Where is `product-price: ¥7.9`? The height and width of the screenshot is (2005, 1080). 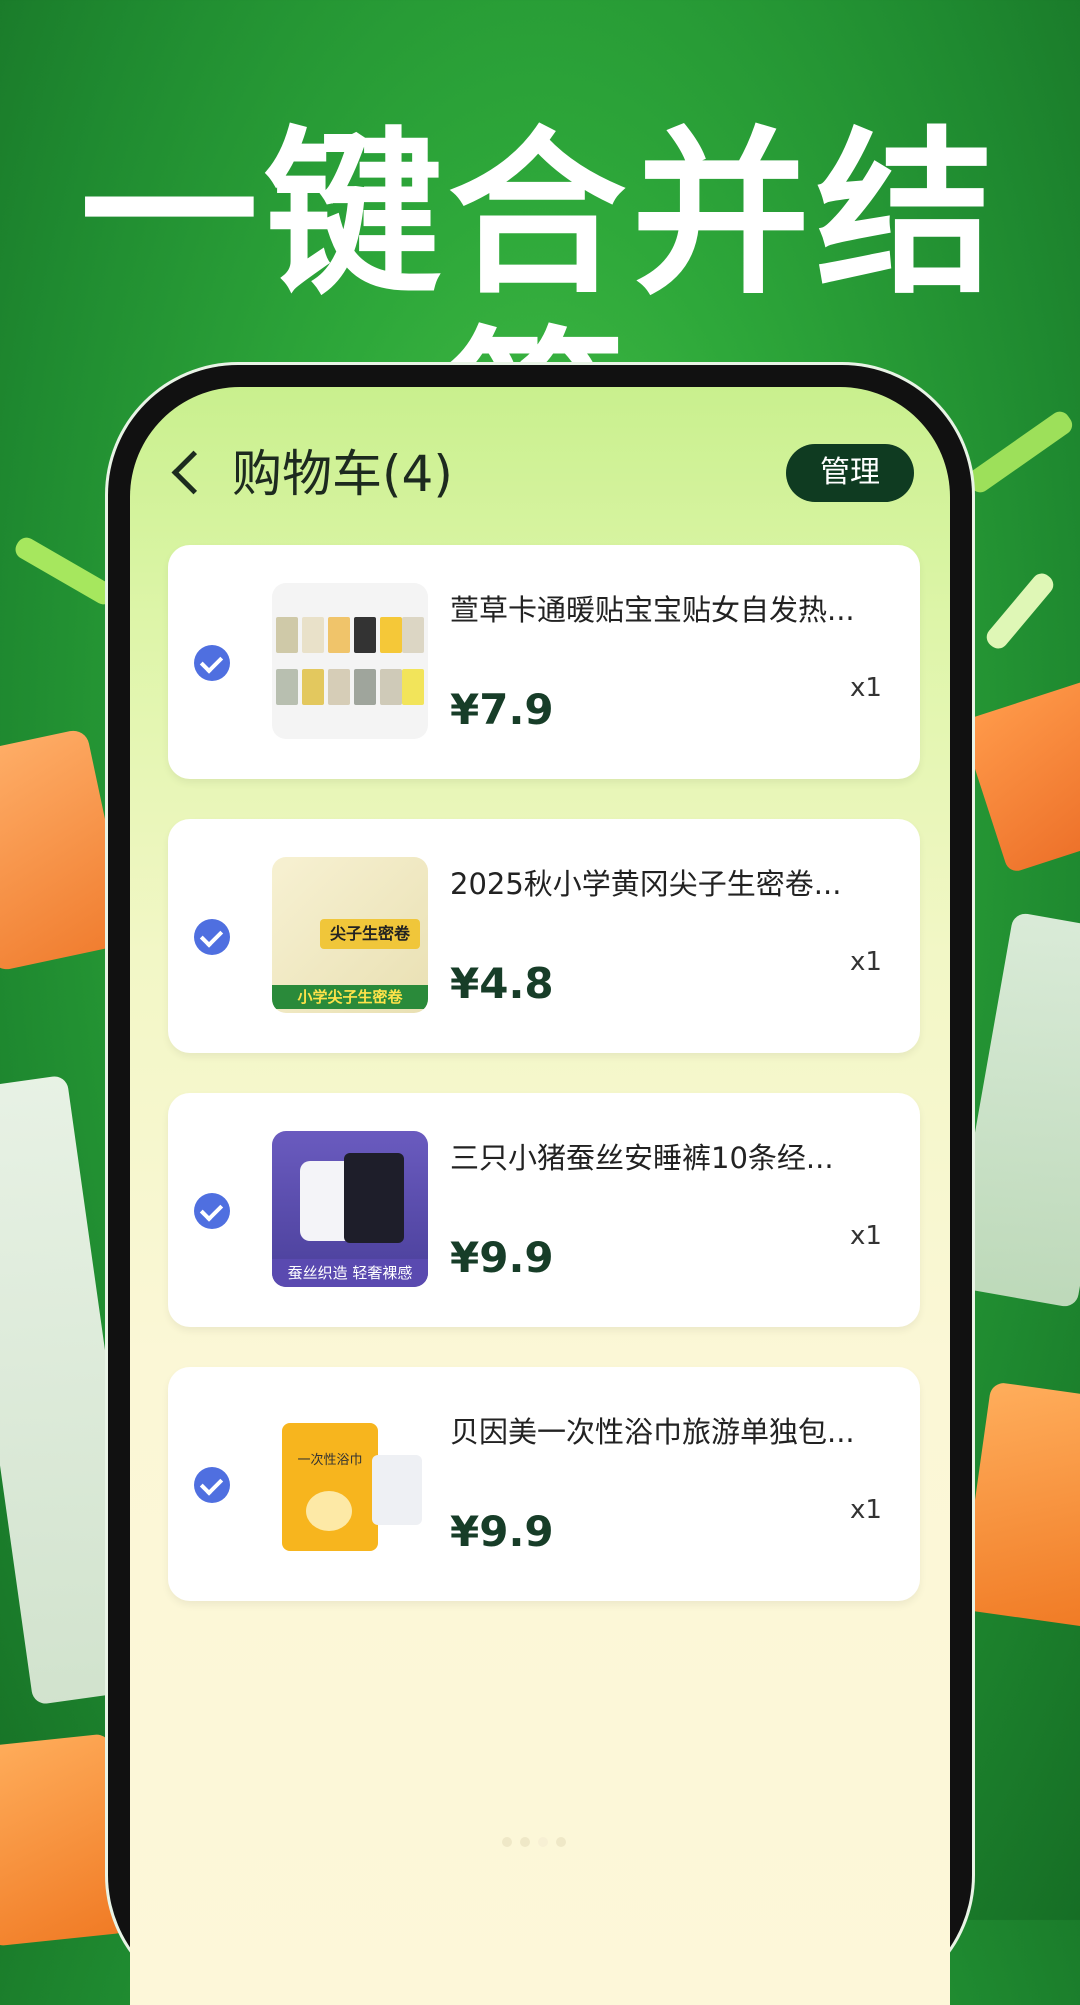
product-price: ¥7.9 is located at coordinates (502, 709).